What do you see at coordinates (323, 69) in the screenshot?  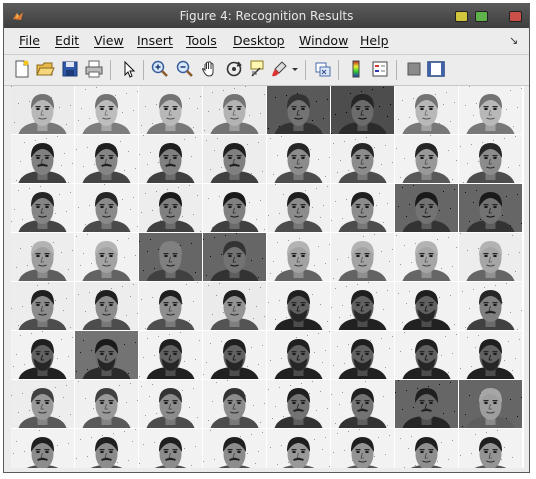 I see `link-plot-icon` at bounding box center [323, 69].